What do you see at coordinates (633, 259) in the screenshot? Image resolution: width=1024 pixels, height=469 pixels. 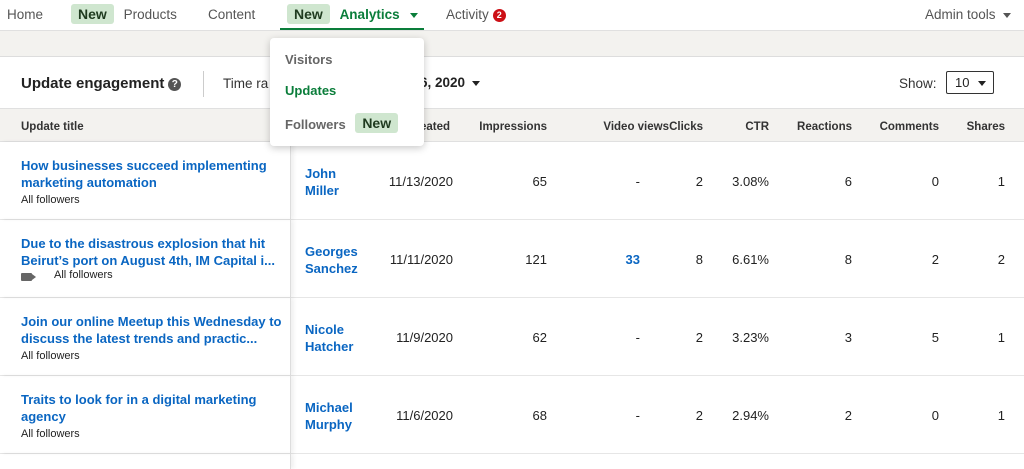 I see `video-views-link: 33` at bounding box center [633, 259].